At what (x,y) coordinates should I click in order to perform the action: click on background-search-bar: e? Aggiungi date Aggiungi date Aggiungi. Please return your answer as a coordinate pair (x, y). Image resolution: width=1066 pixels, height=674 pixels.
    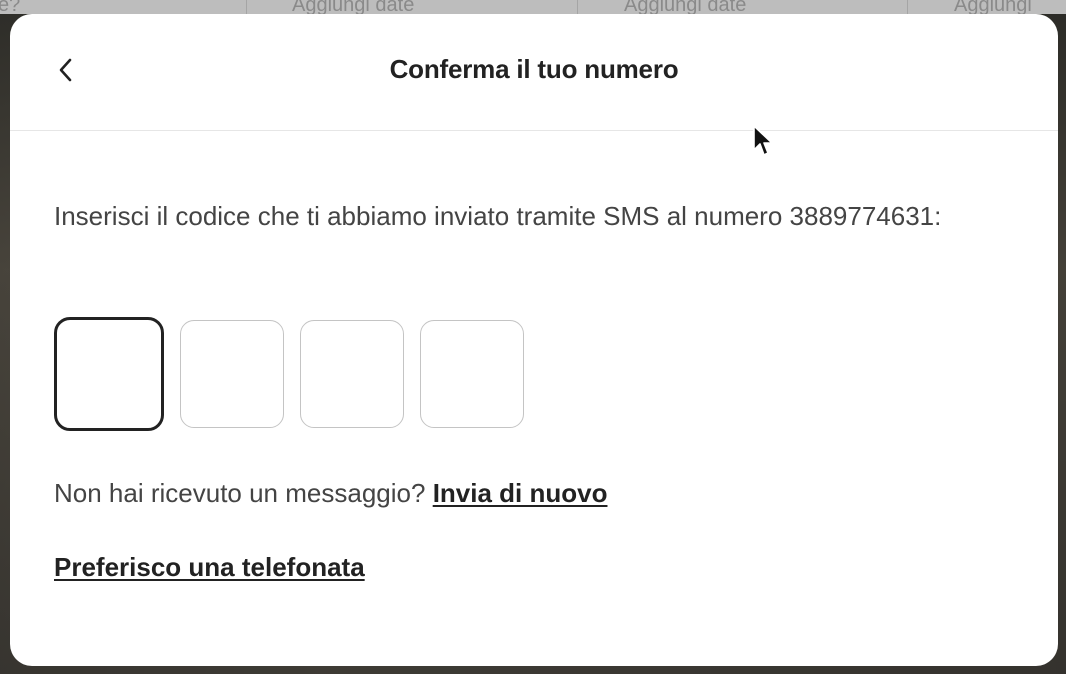
    Looking at the image, I should click on (533, 7).